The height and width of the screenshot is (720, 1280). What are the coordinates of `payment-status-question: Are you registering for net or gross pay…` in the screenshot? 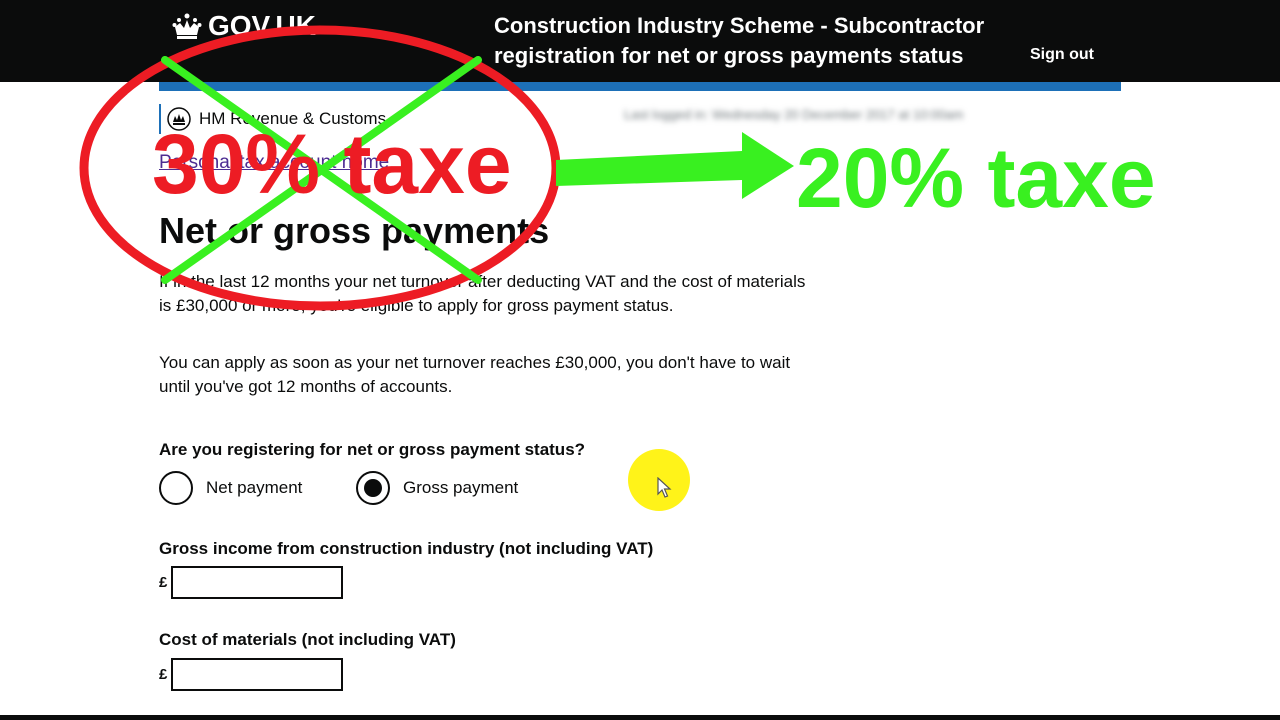 It's located at (372, 449).